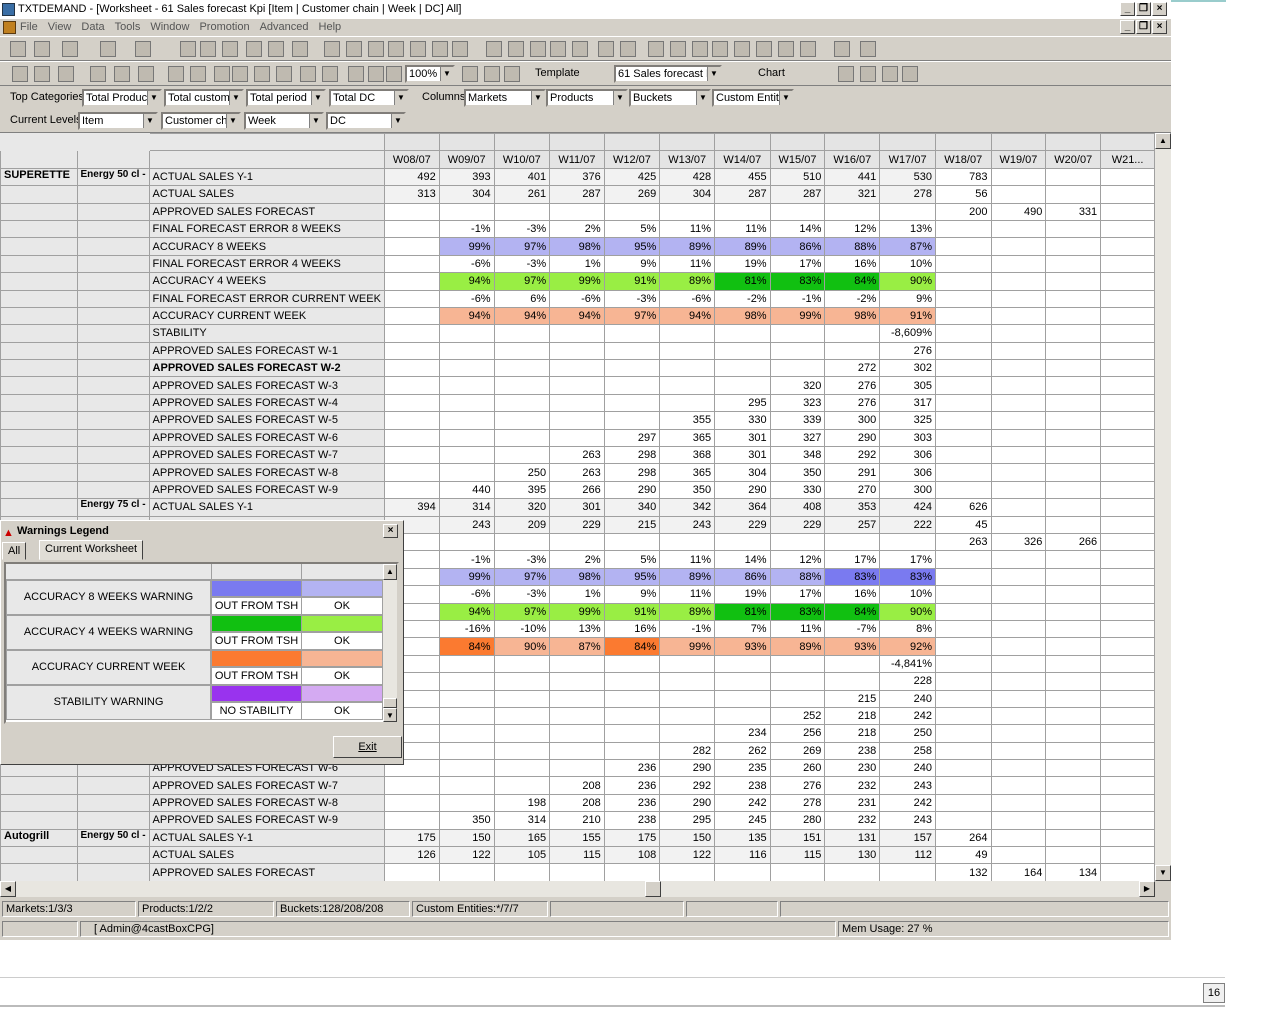 The height and width of the screenshot is (1024, 1280). I want to click on data-cell: 355, so click(687, 420).